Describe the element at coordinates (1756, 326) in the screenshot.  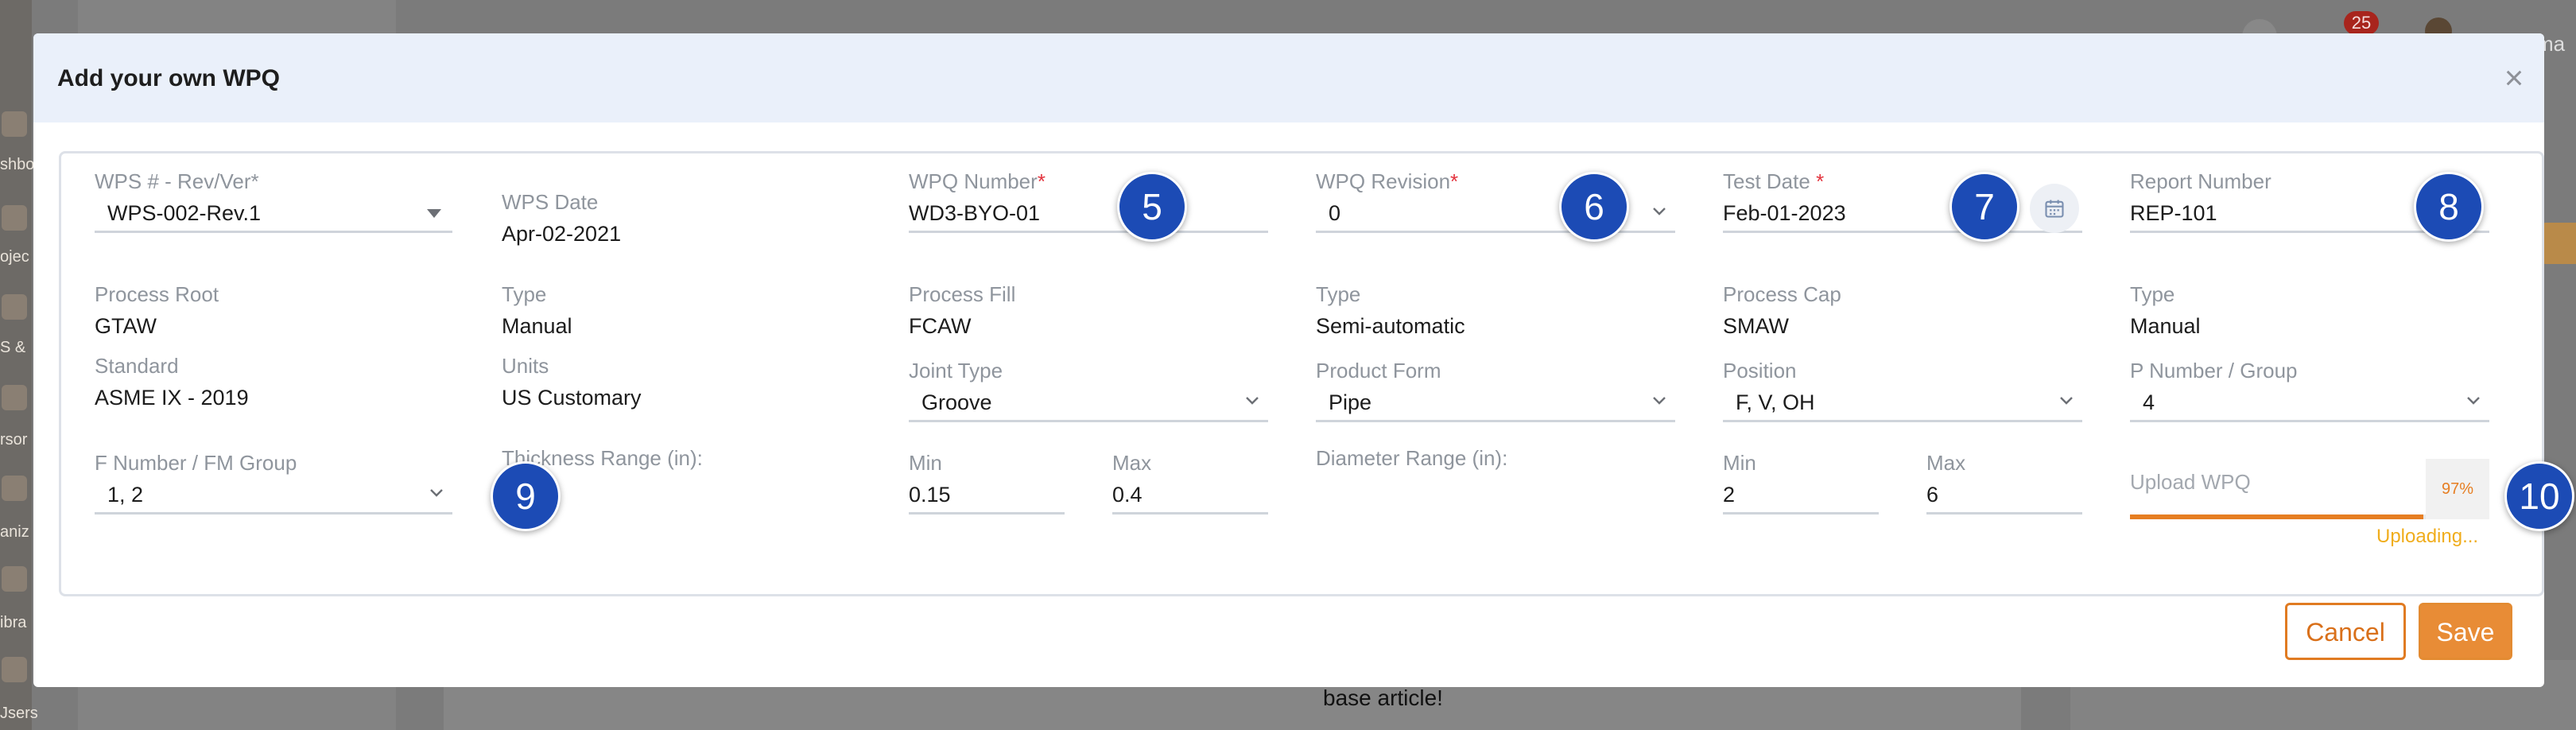
I see `process-cap-value: SMAW` at that location.